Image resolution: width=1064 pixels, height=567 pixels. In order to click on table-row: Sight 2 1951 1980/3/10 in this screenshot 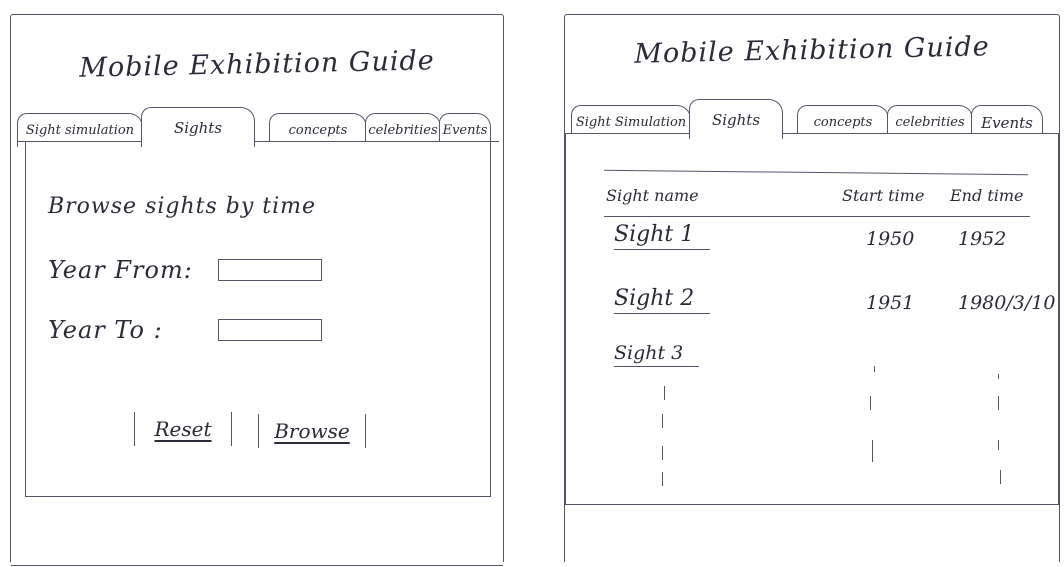, I will do `click(829, 304)`.